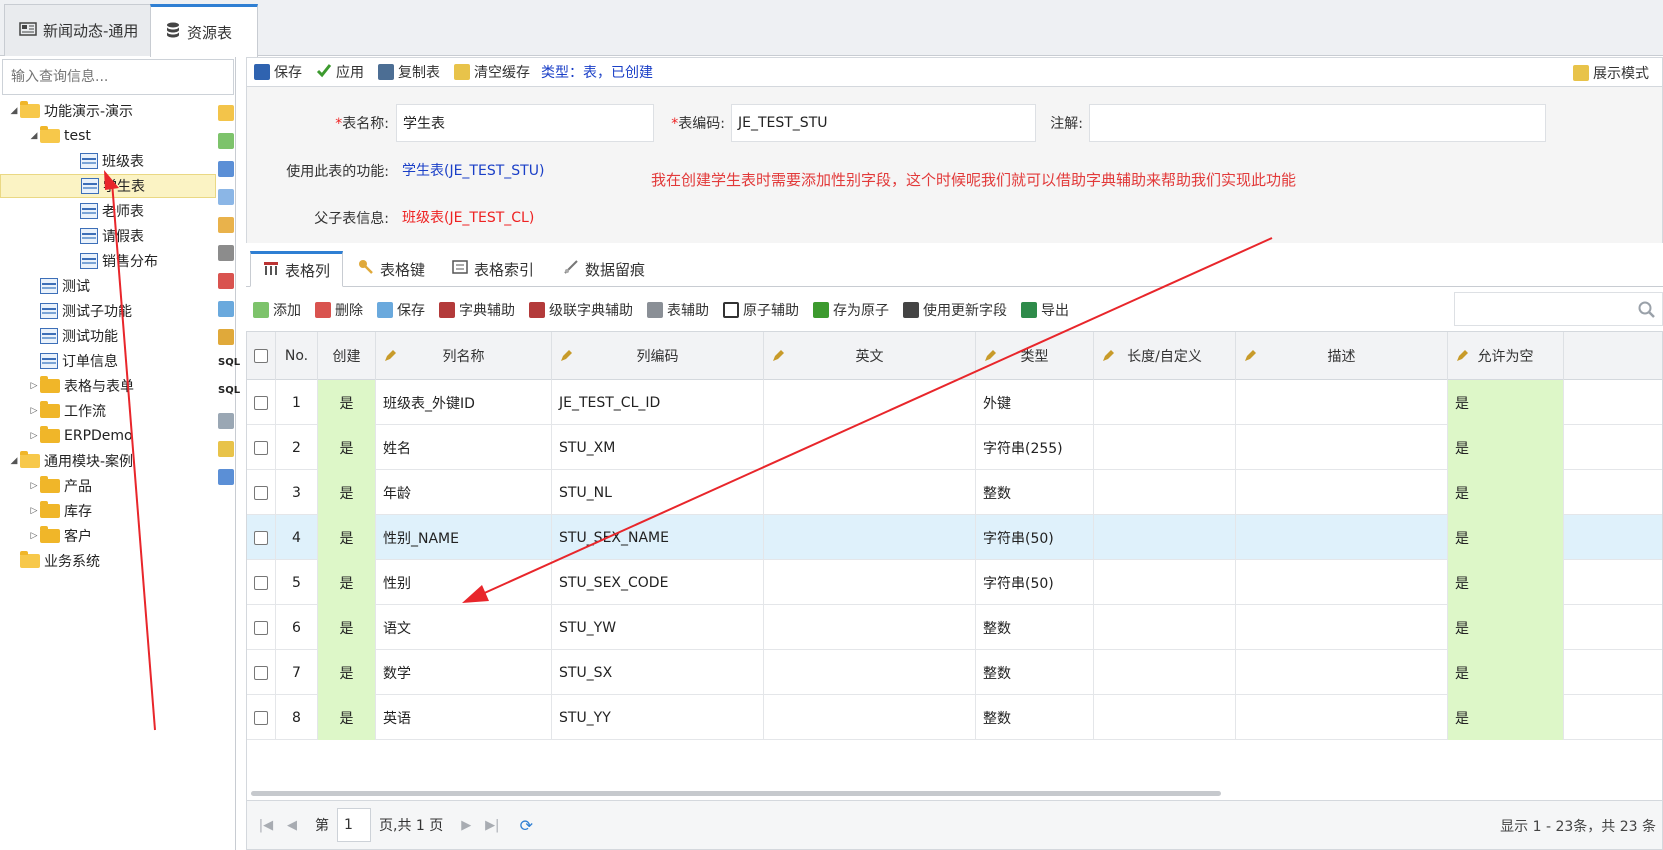 This screenshot has height=850, width=1663. I want to click on tree-node: 业务系统, so click(108, 561).